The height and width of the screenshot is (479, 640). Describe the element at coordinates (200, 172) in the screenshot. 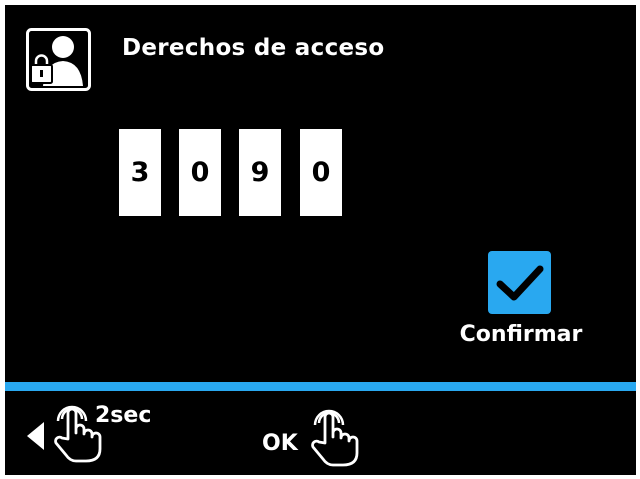

I see `code-digit-2: 0` at that location.